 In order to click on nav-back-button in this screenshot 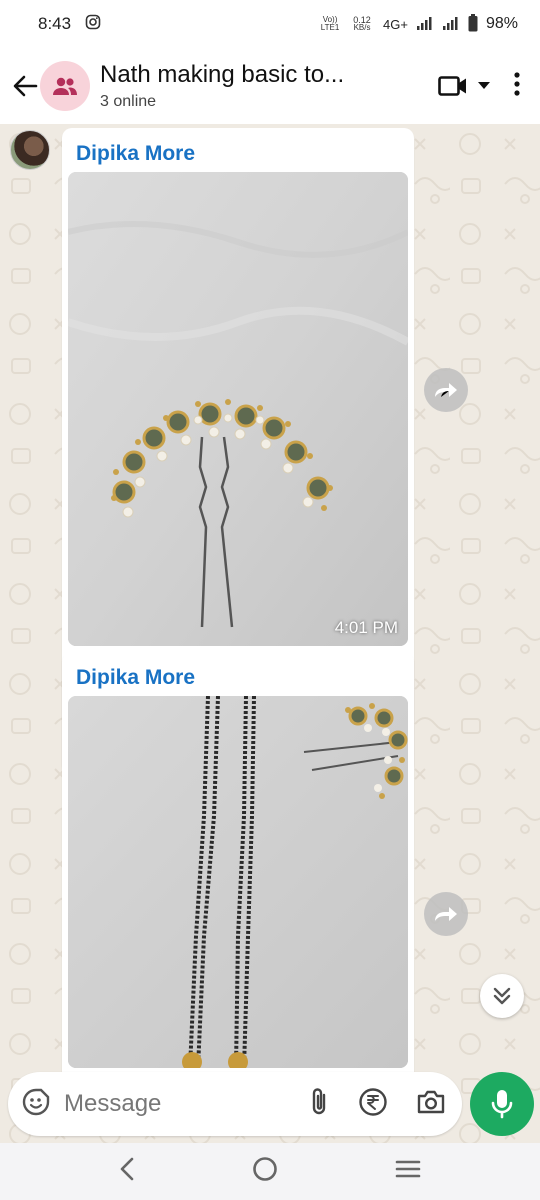, I will do `click(127, 1171)`.